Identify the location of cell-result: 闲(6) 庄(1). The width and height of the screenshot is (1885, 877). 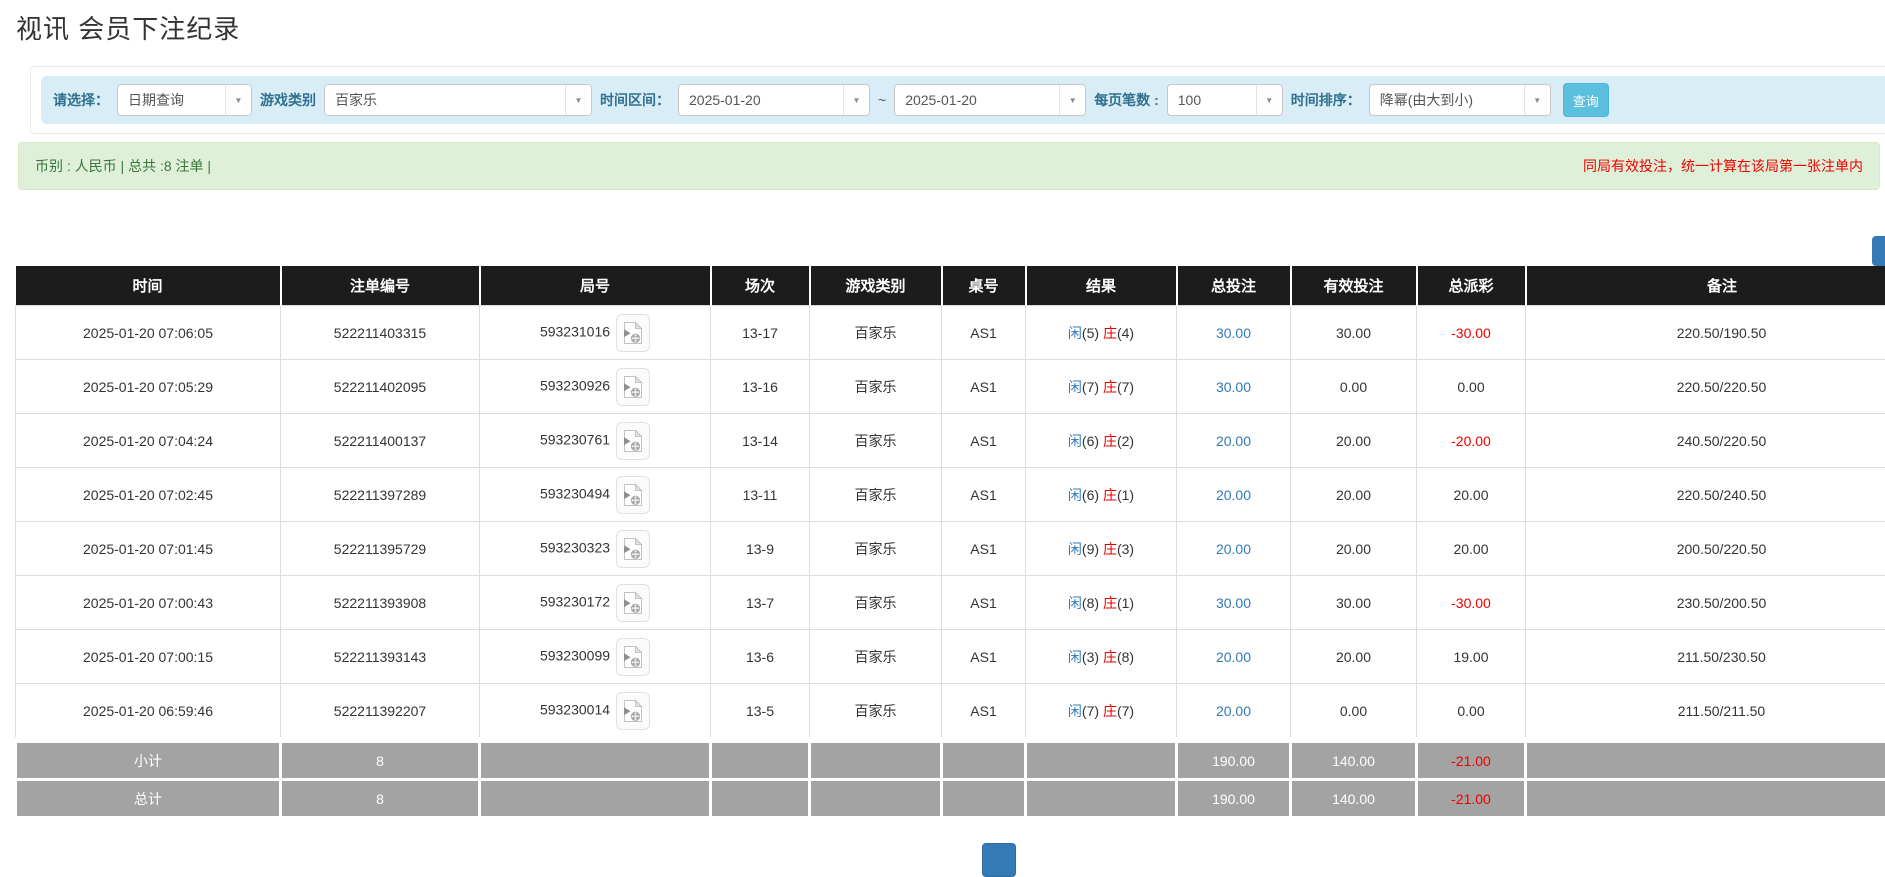
(1101, 495).